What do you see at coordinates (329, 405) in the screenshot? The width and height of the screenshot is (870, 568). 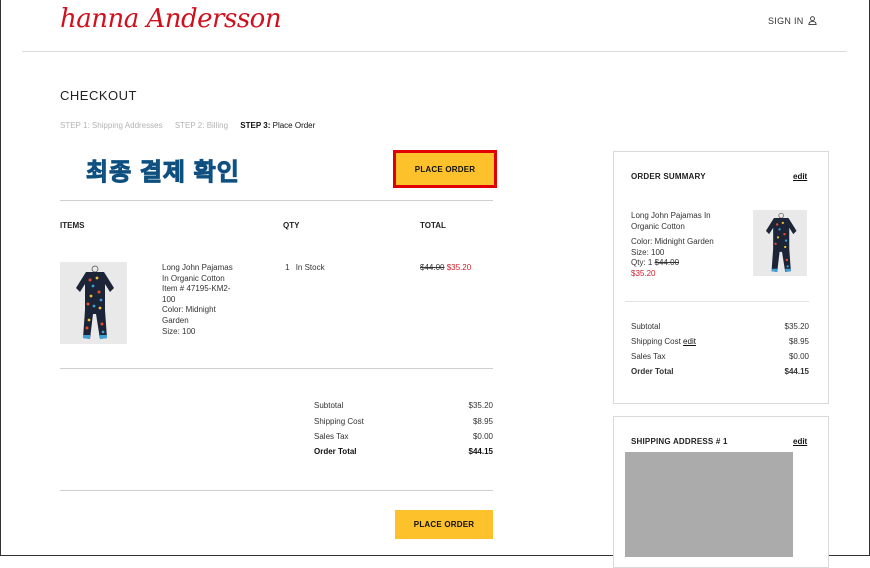 I see `subtotal-label: Subtotal` at bounding box center [329, 405].